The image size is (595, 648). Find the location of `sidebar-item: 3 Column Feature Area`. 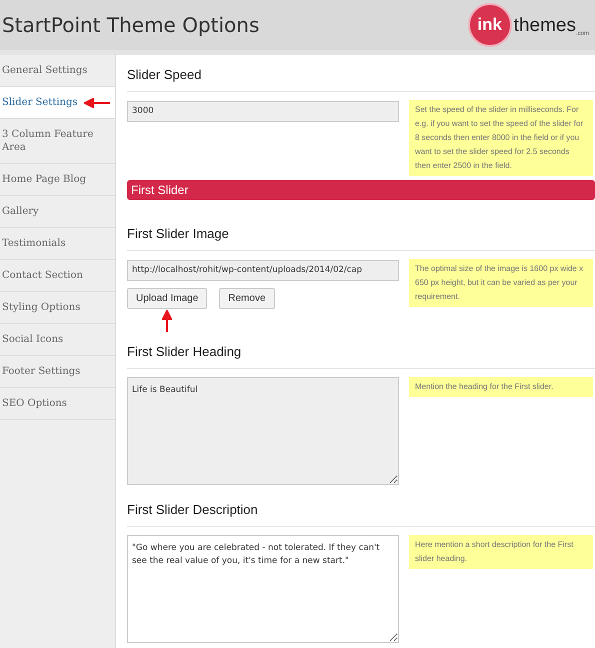

sidebar-item: 3 Column Feature Area is located at coordinates (57, 141).